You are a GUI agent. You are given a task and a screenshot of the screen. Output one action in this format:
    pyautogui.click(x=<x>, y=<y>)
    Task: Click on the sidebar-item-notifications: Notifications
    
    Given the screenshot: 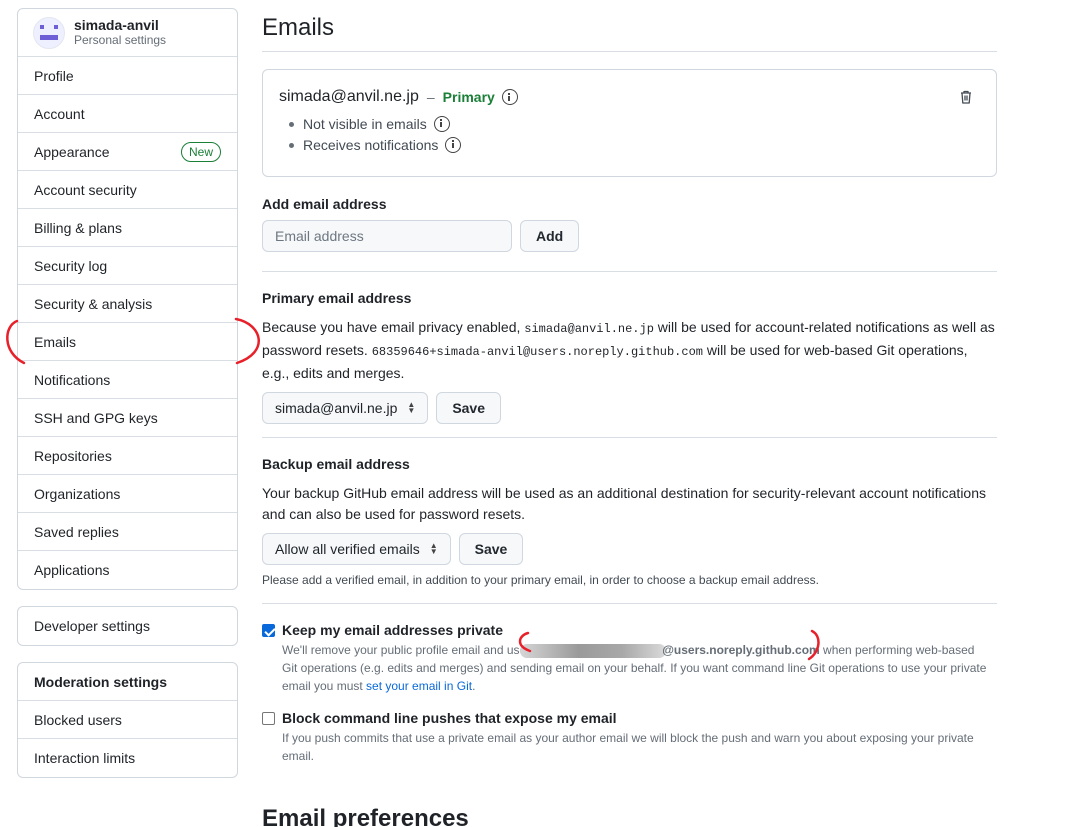 What is the action you would take?
    pyautogui.click(x=127, y=380)
    